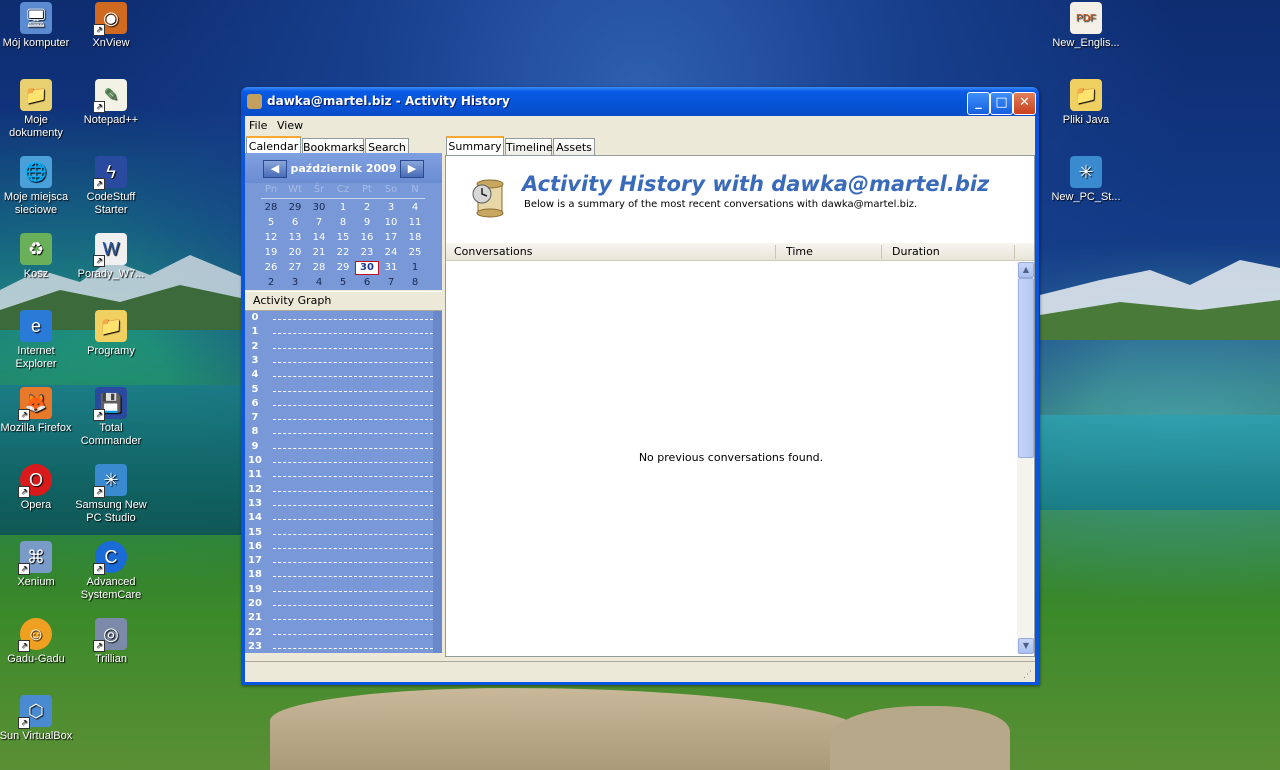 The height and width of the screenshot is (770, 1280). What do you see at coordinates (1001, 103) in the screenshot?
I see `maximize-button: □` at bounding box center [1001, 103].